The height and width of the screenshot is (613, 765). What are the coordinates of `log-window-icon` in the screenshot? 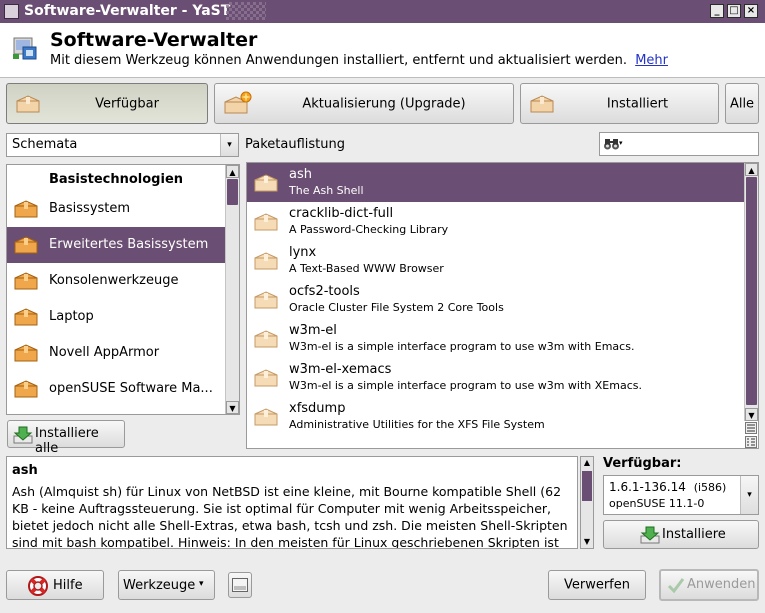 It's located at (240, 585).